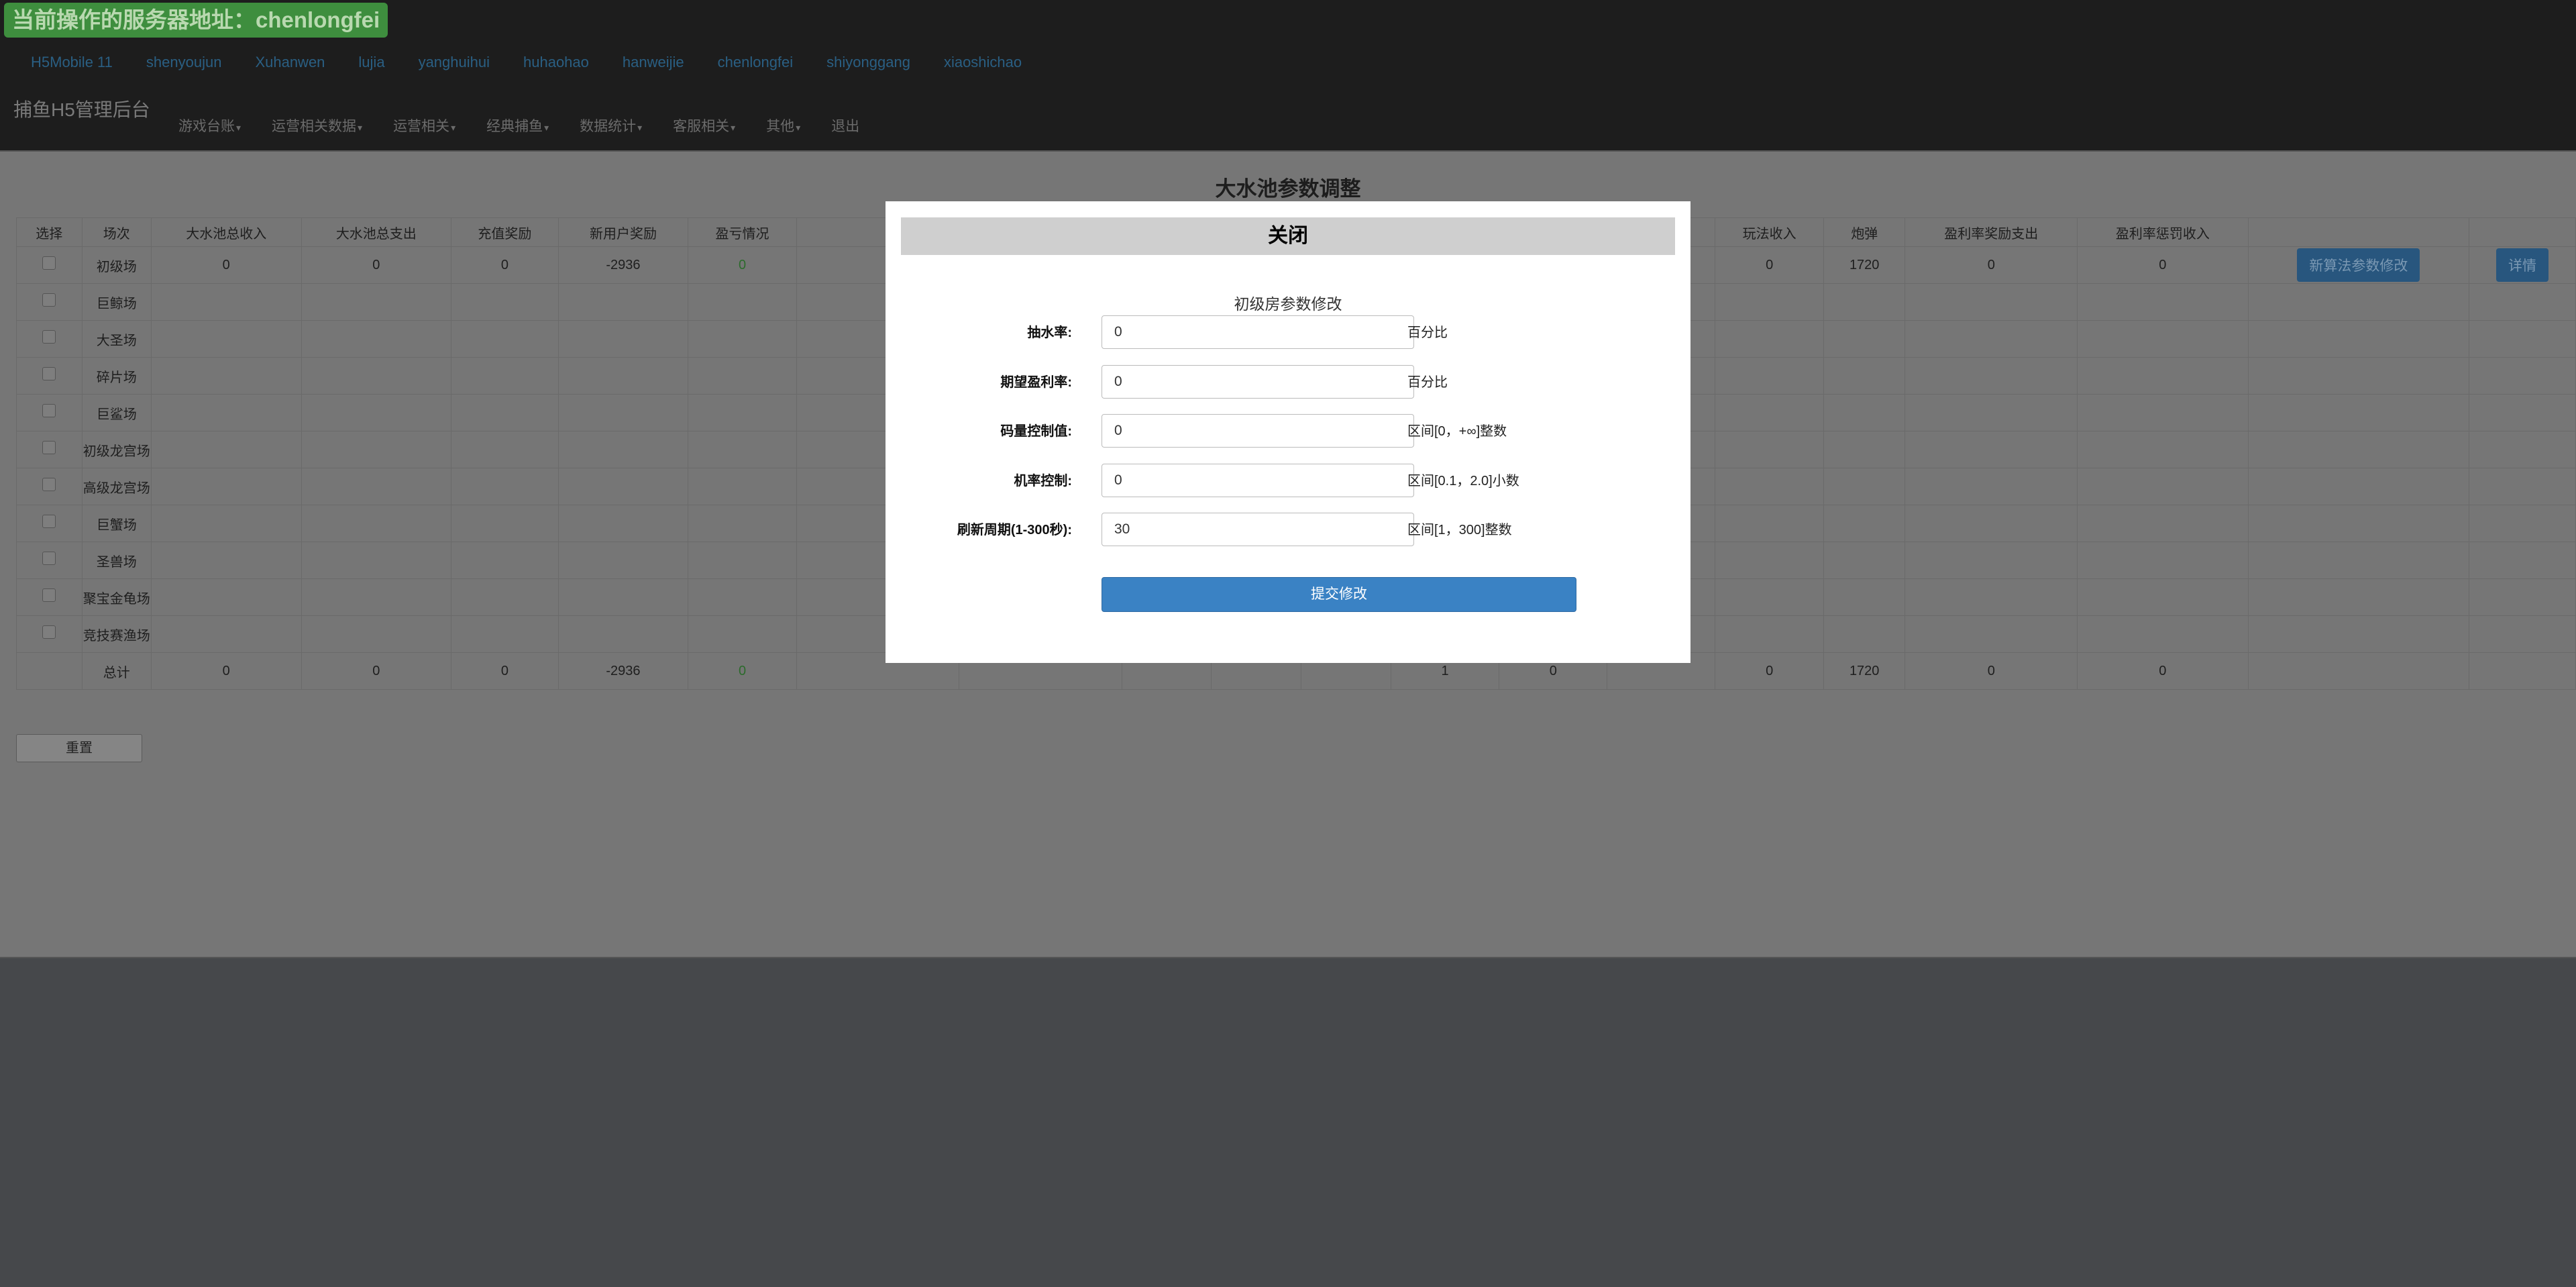 The width and height of the screenshot is (2576, 1287). What do you see at coordinates (226, 232) in the screenshot?
I see `column-header: 大水池总收入` at bounding box center [226, 232].